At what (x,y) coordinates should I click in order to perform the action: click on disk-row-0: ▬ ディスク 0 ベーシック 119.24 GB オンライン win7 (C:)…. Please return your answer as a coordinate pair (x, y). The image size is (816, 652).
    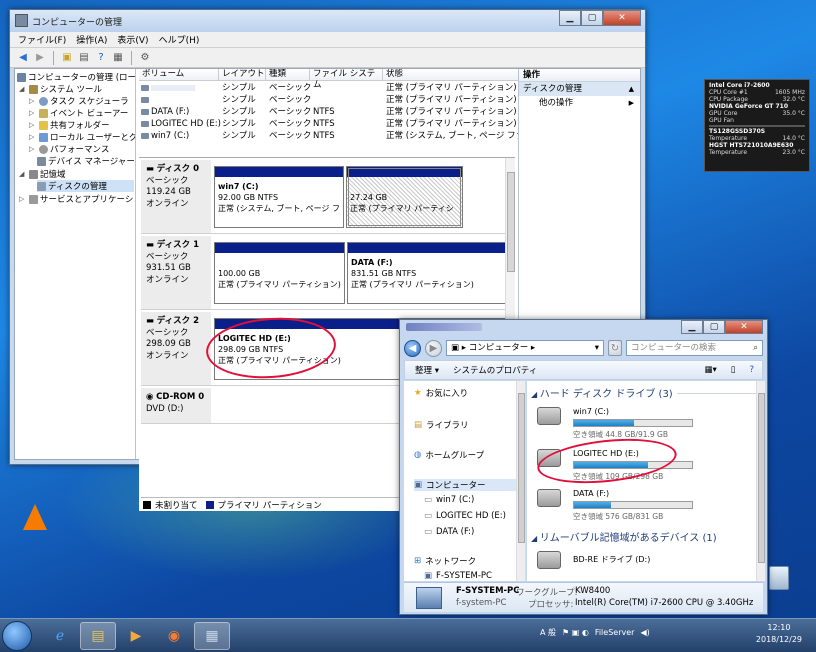
    Looking at the image, I should click on (327, 197).